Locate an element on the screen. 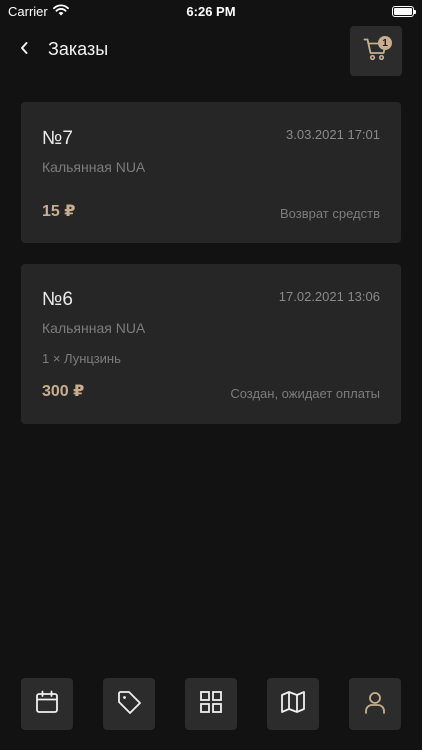  map-icon is located at coordinates (293, 704).